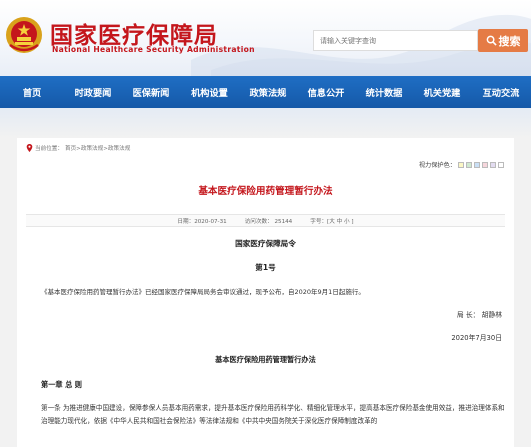 The image size is (531, 447). What do you see at coordinates (265, 243) in the screenshot?
I see `order-title: 国家医疗保障局令` at bounding box center [265, 243].